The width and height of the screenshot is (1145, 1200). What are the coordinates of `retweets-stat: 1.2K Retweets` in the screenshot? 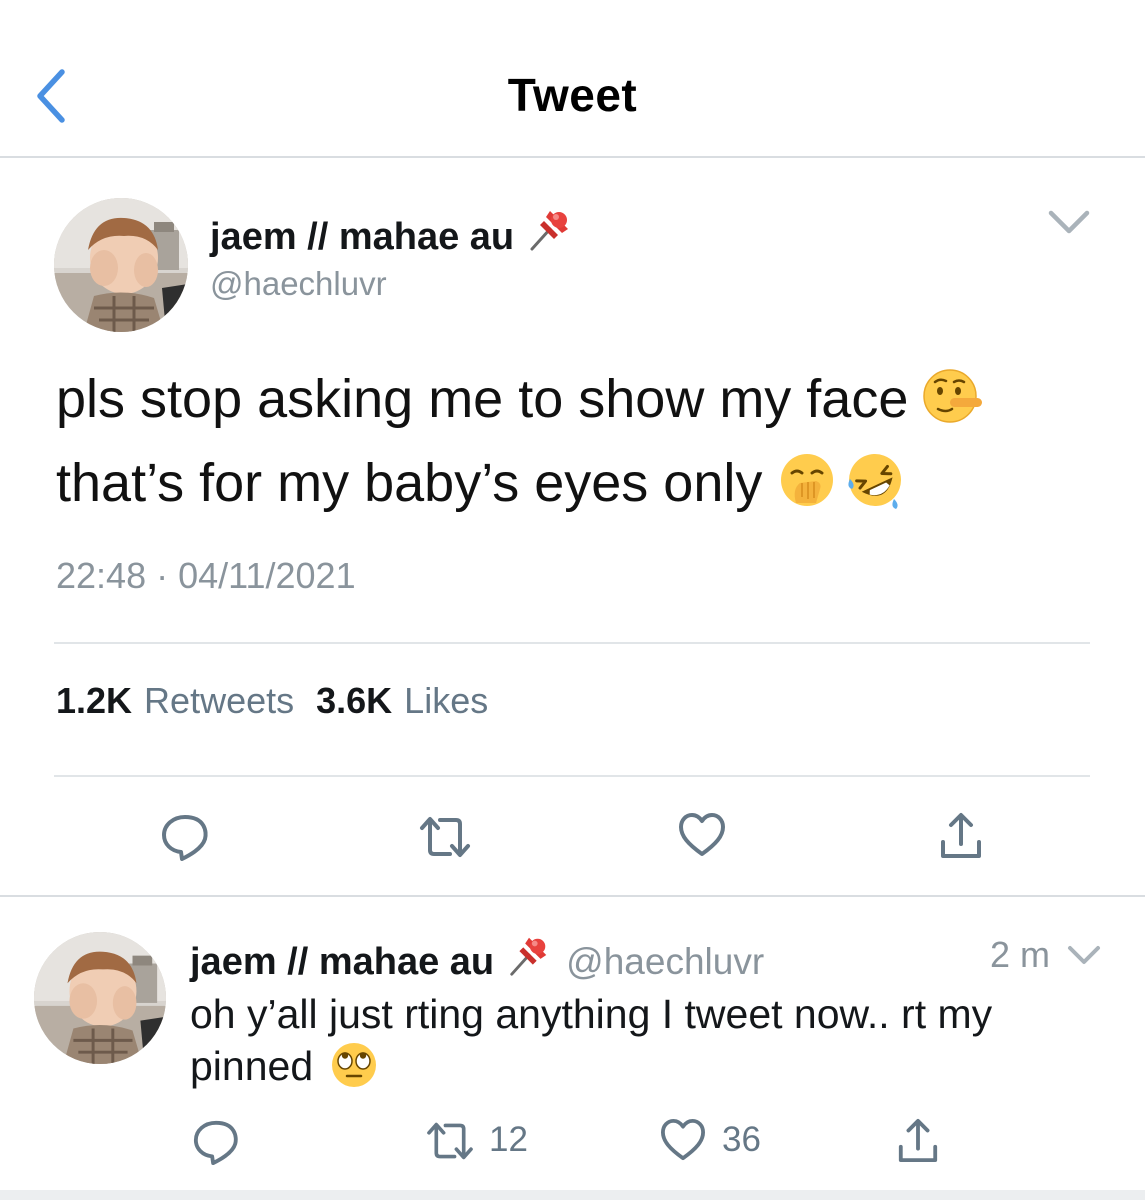 It's located at (175, 700).